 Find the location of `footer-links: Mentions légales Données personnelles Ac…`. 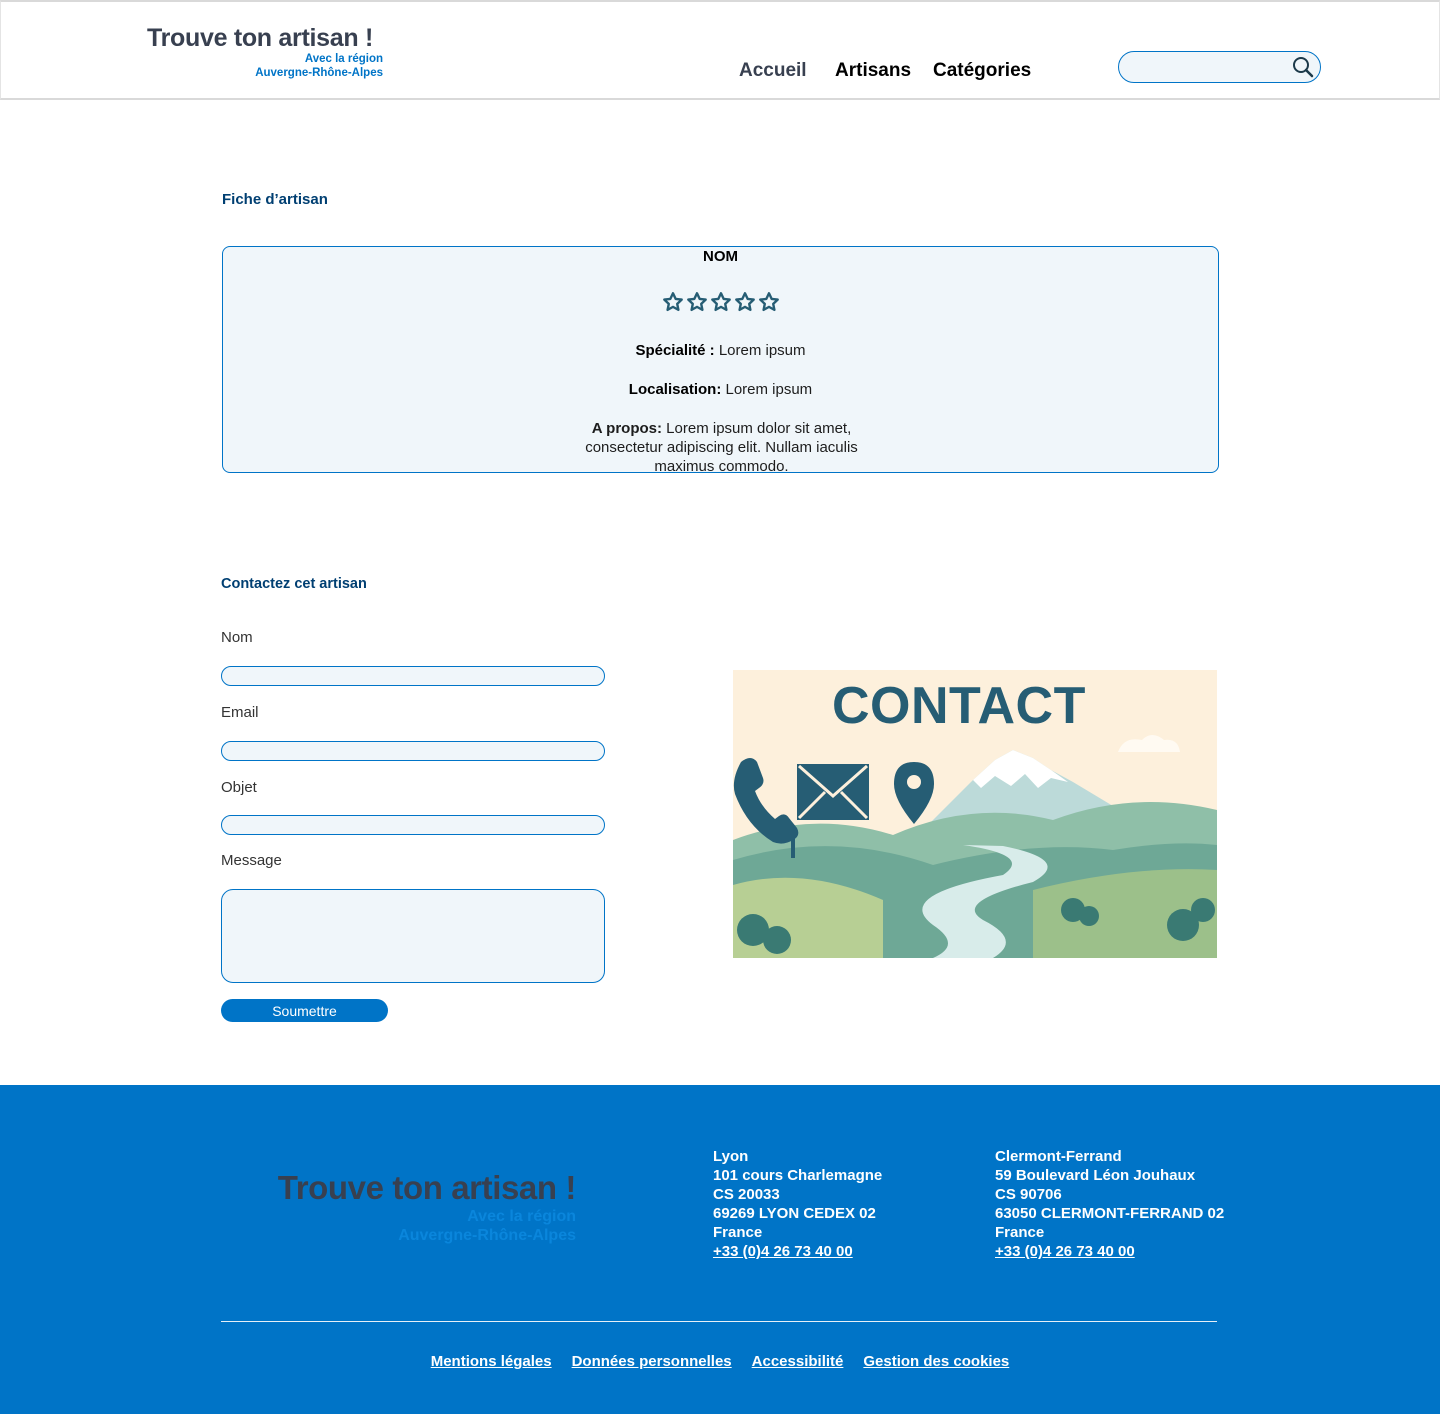

footer-links: Mentions légales Données personnelles Ac… is located at coordinates (720, 1361).